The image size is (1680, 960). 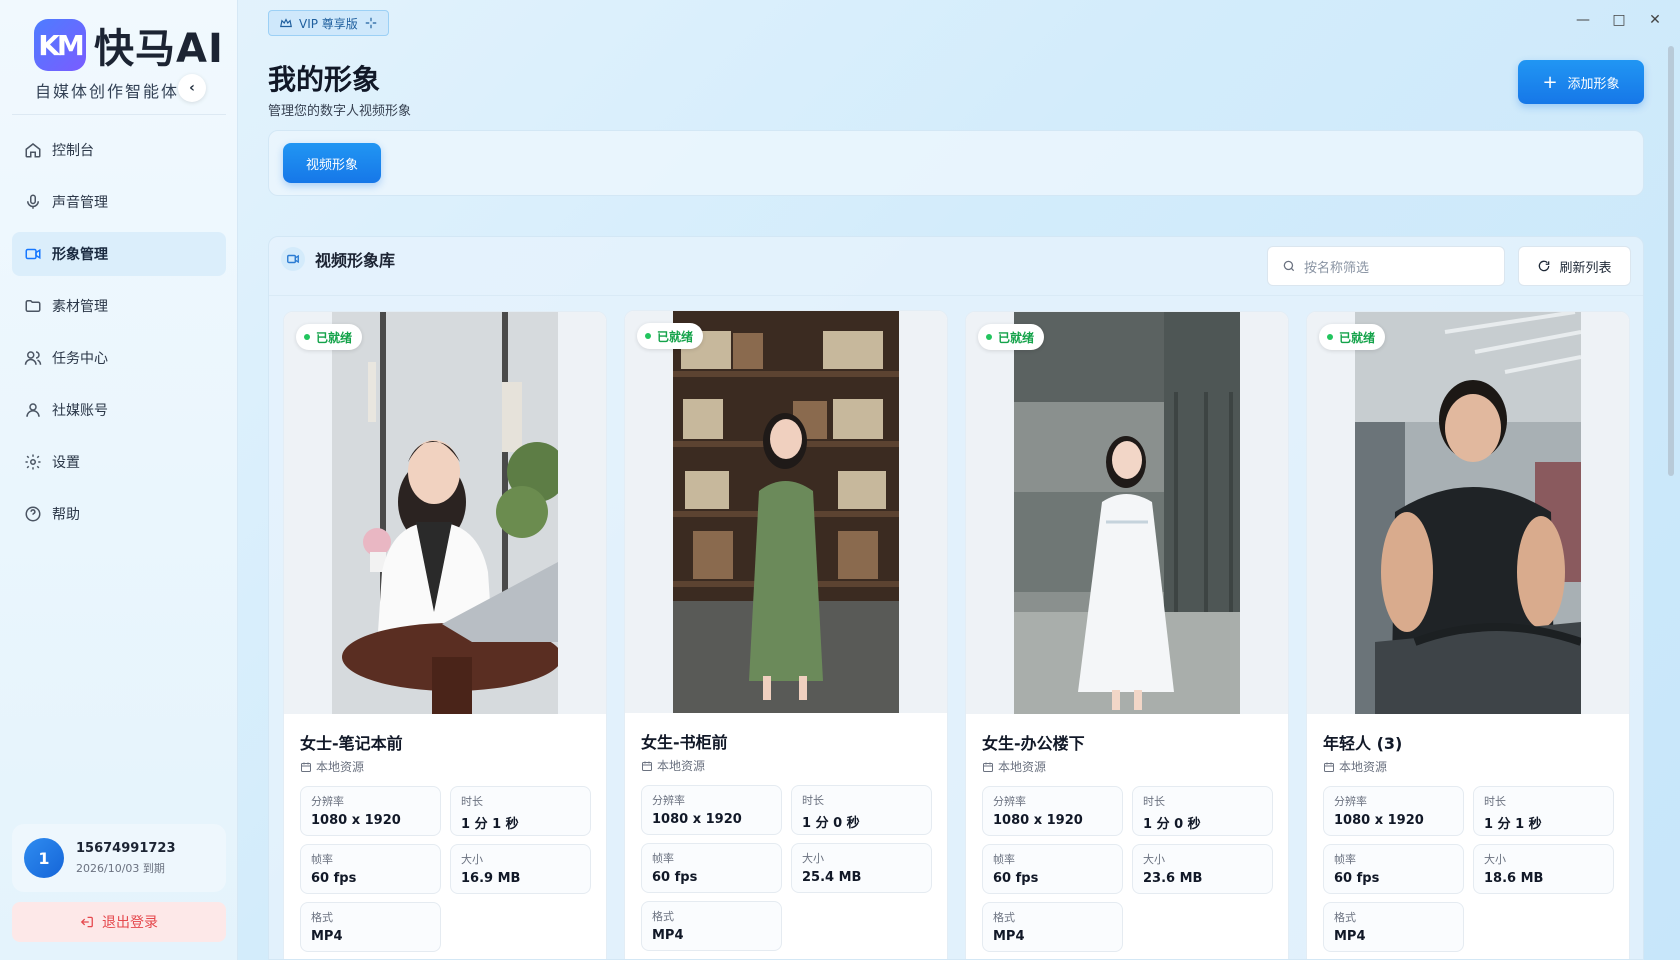 I want to click on library-title: 视频形象库, so click(x=355, y=260).